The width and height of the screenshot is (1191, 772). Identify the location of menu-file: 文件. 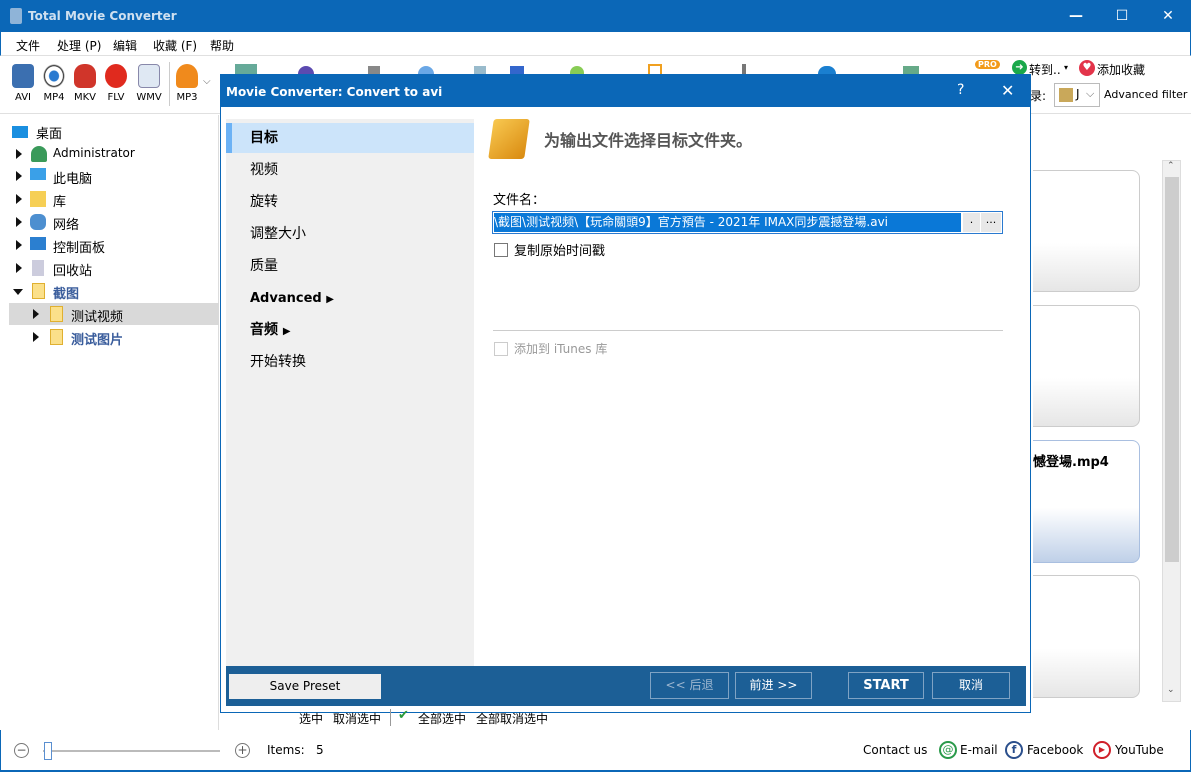
(28, 45).